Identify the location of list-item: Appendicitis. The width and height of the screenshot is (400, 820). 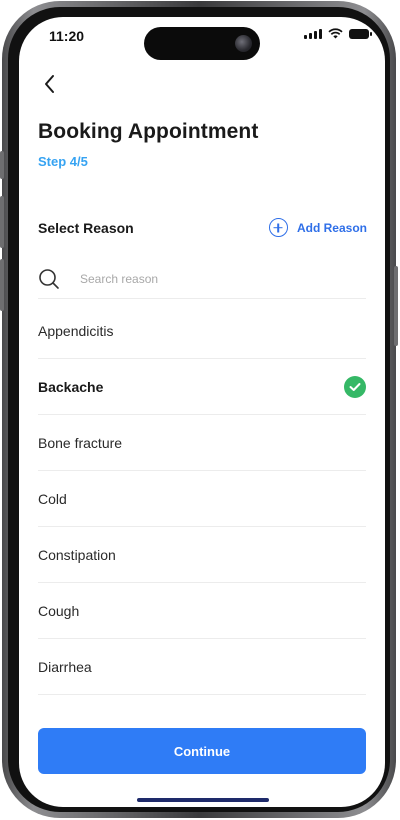
(202, 331).